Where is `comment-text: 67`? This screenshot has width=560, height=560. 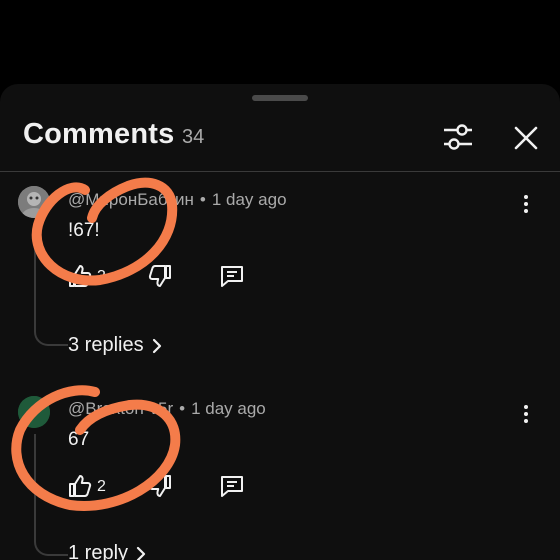
comment-text: 67 is located at coordinates (79, 439).